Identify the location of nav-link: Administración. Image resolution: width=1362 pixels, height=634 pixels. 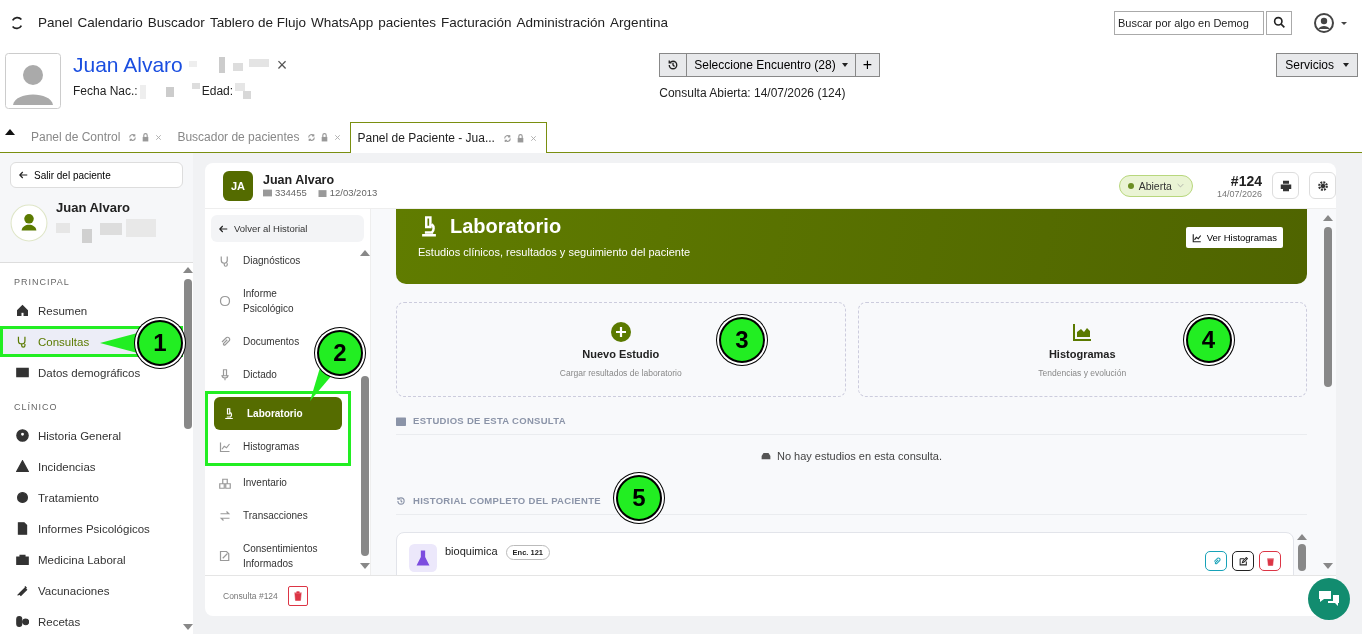
(561, 22).